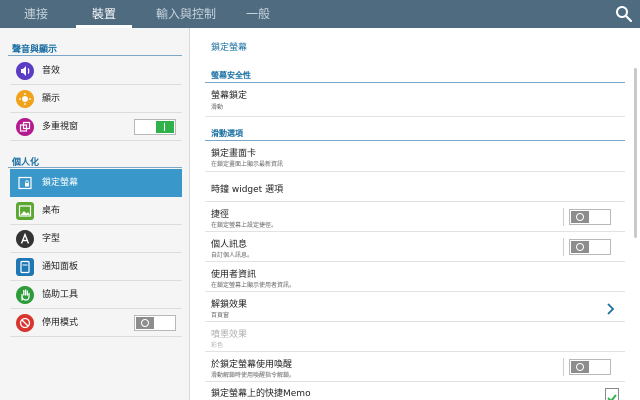  What do you see at coordinates (60, 183) in the screenshot?
I see `sidebar-item-label: 鎖定螢幕` at bounding box center [60, 183].